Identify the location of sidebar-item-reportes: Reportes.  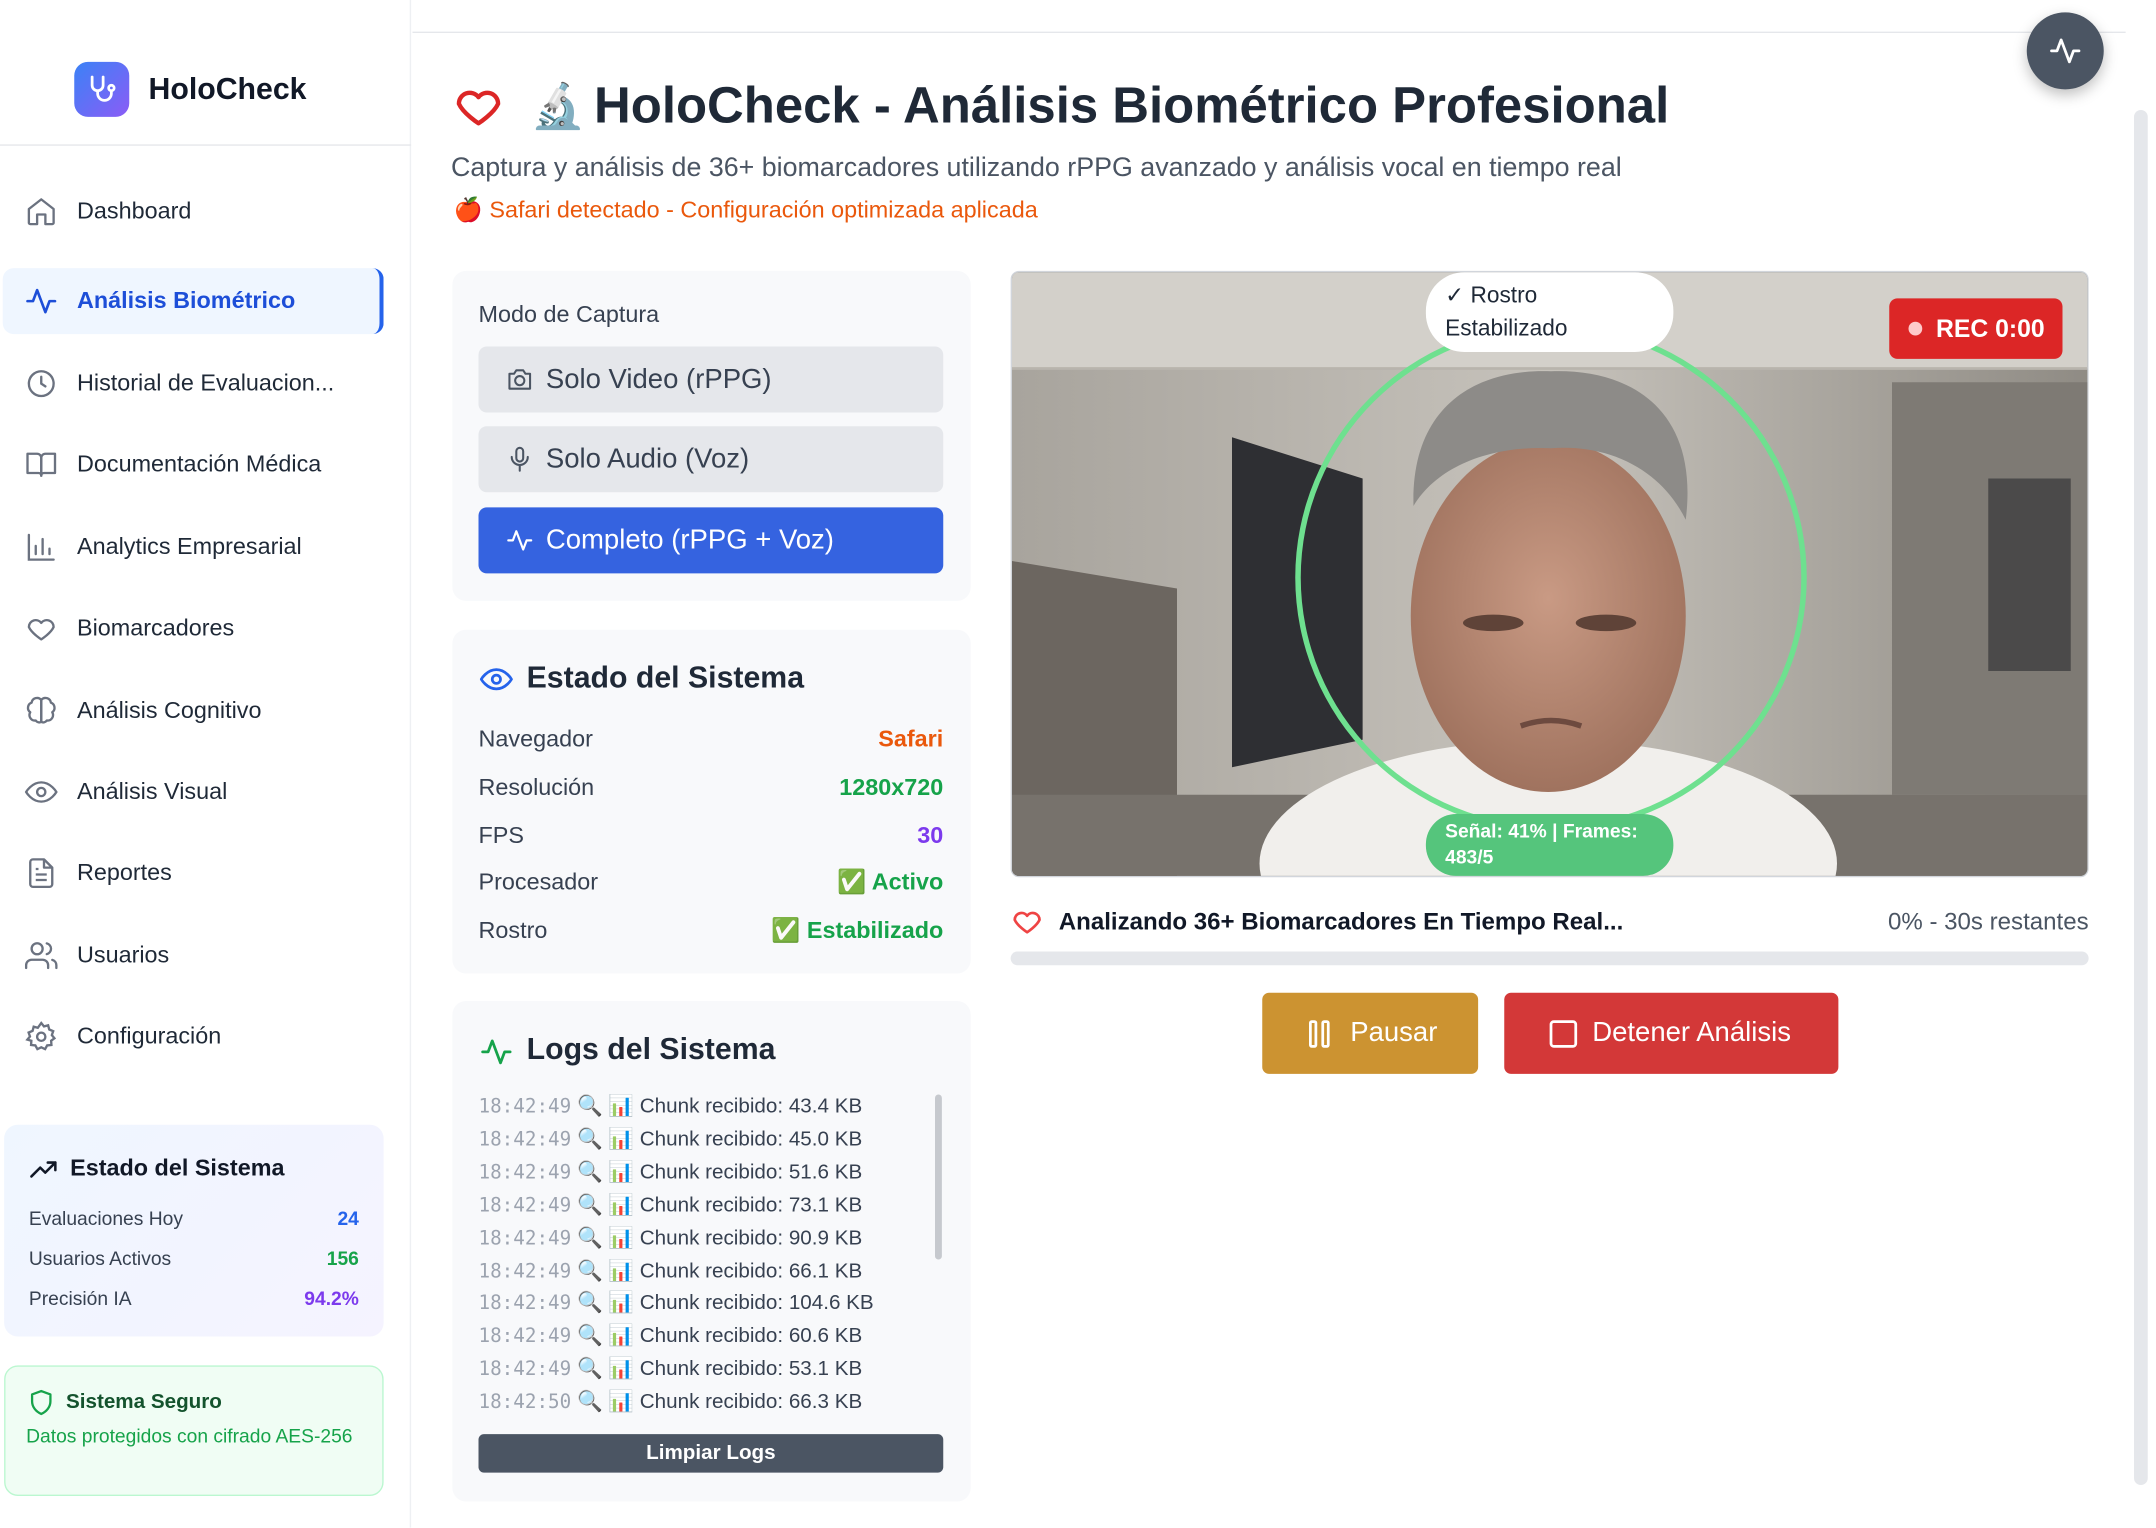
(193, 873).